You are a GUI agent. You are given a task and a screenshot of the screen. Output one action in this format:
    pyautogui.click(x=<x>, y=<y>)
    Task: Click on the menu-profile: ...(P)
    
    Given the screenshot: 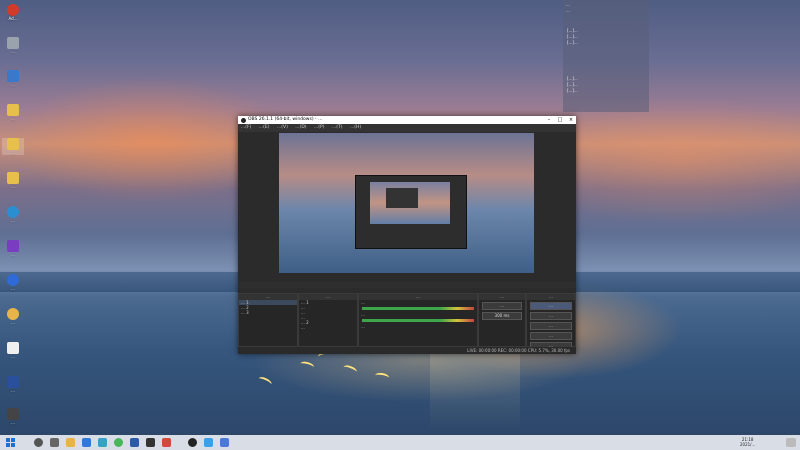 What is the action you would take?
    pyautogui.click(x=319, y=127)
    